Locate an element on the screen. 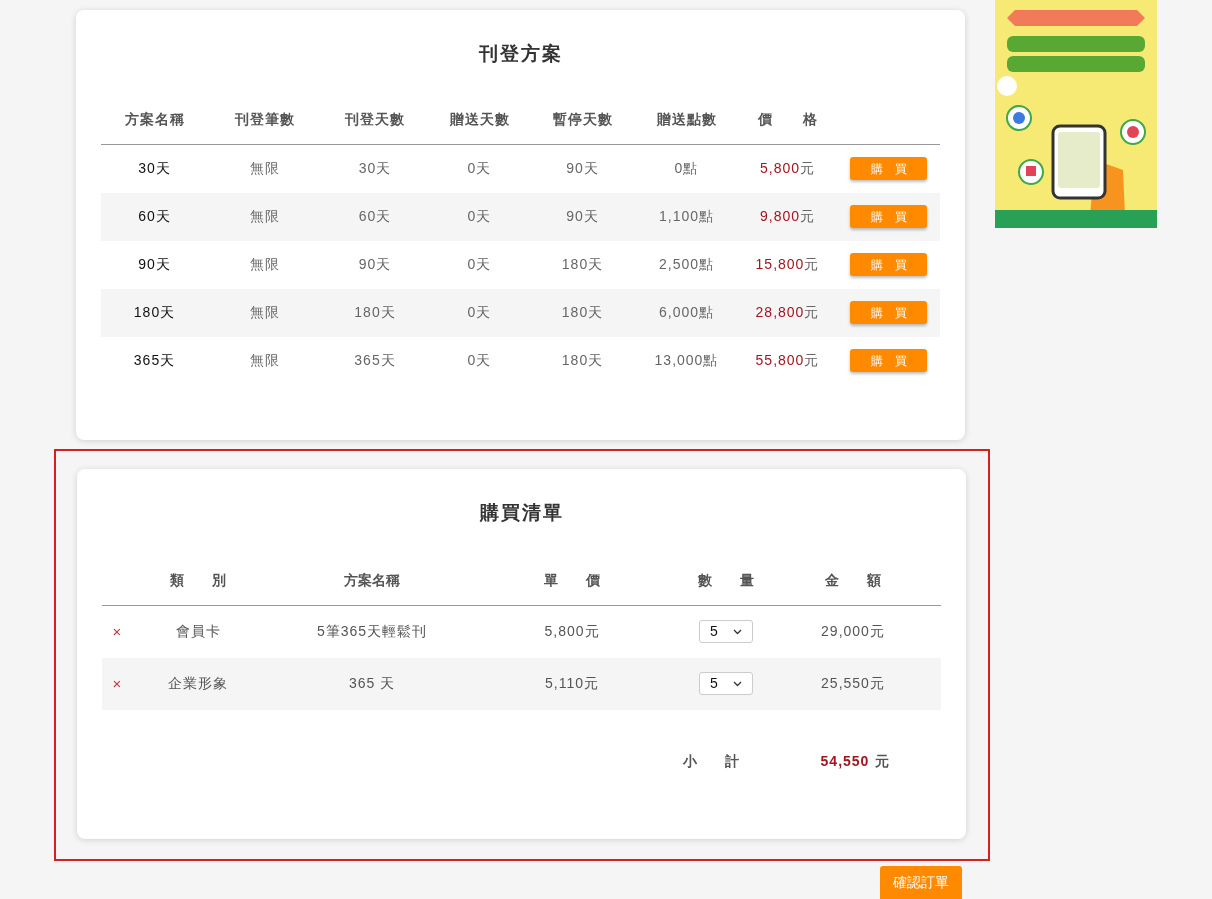 The height and width of the screenshot is (899, 1212). price-text: 9,800元 is located at coordinates (787, 216).